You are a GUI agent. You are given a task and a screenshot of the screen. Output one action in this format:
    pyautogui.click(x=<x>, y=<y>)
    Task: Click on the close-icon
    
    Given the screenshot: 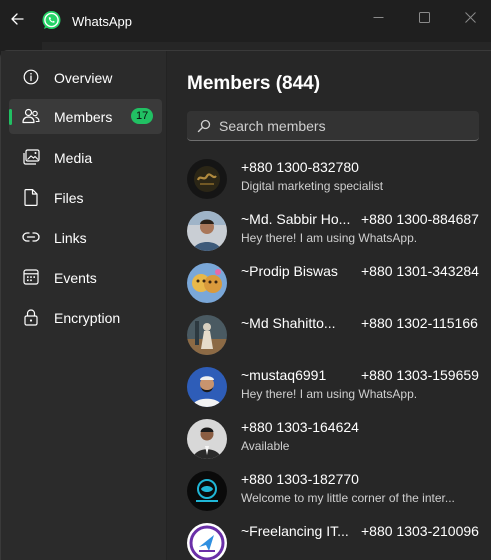 What is the action you would take?
    pyautogui.click(x=470, y=17)
    